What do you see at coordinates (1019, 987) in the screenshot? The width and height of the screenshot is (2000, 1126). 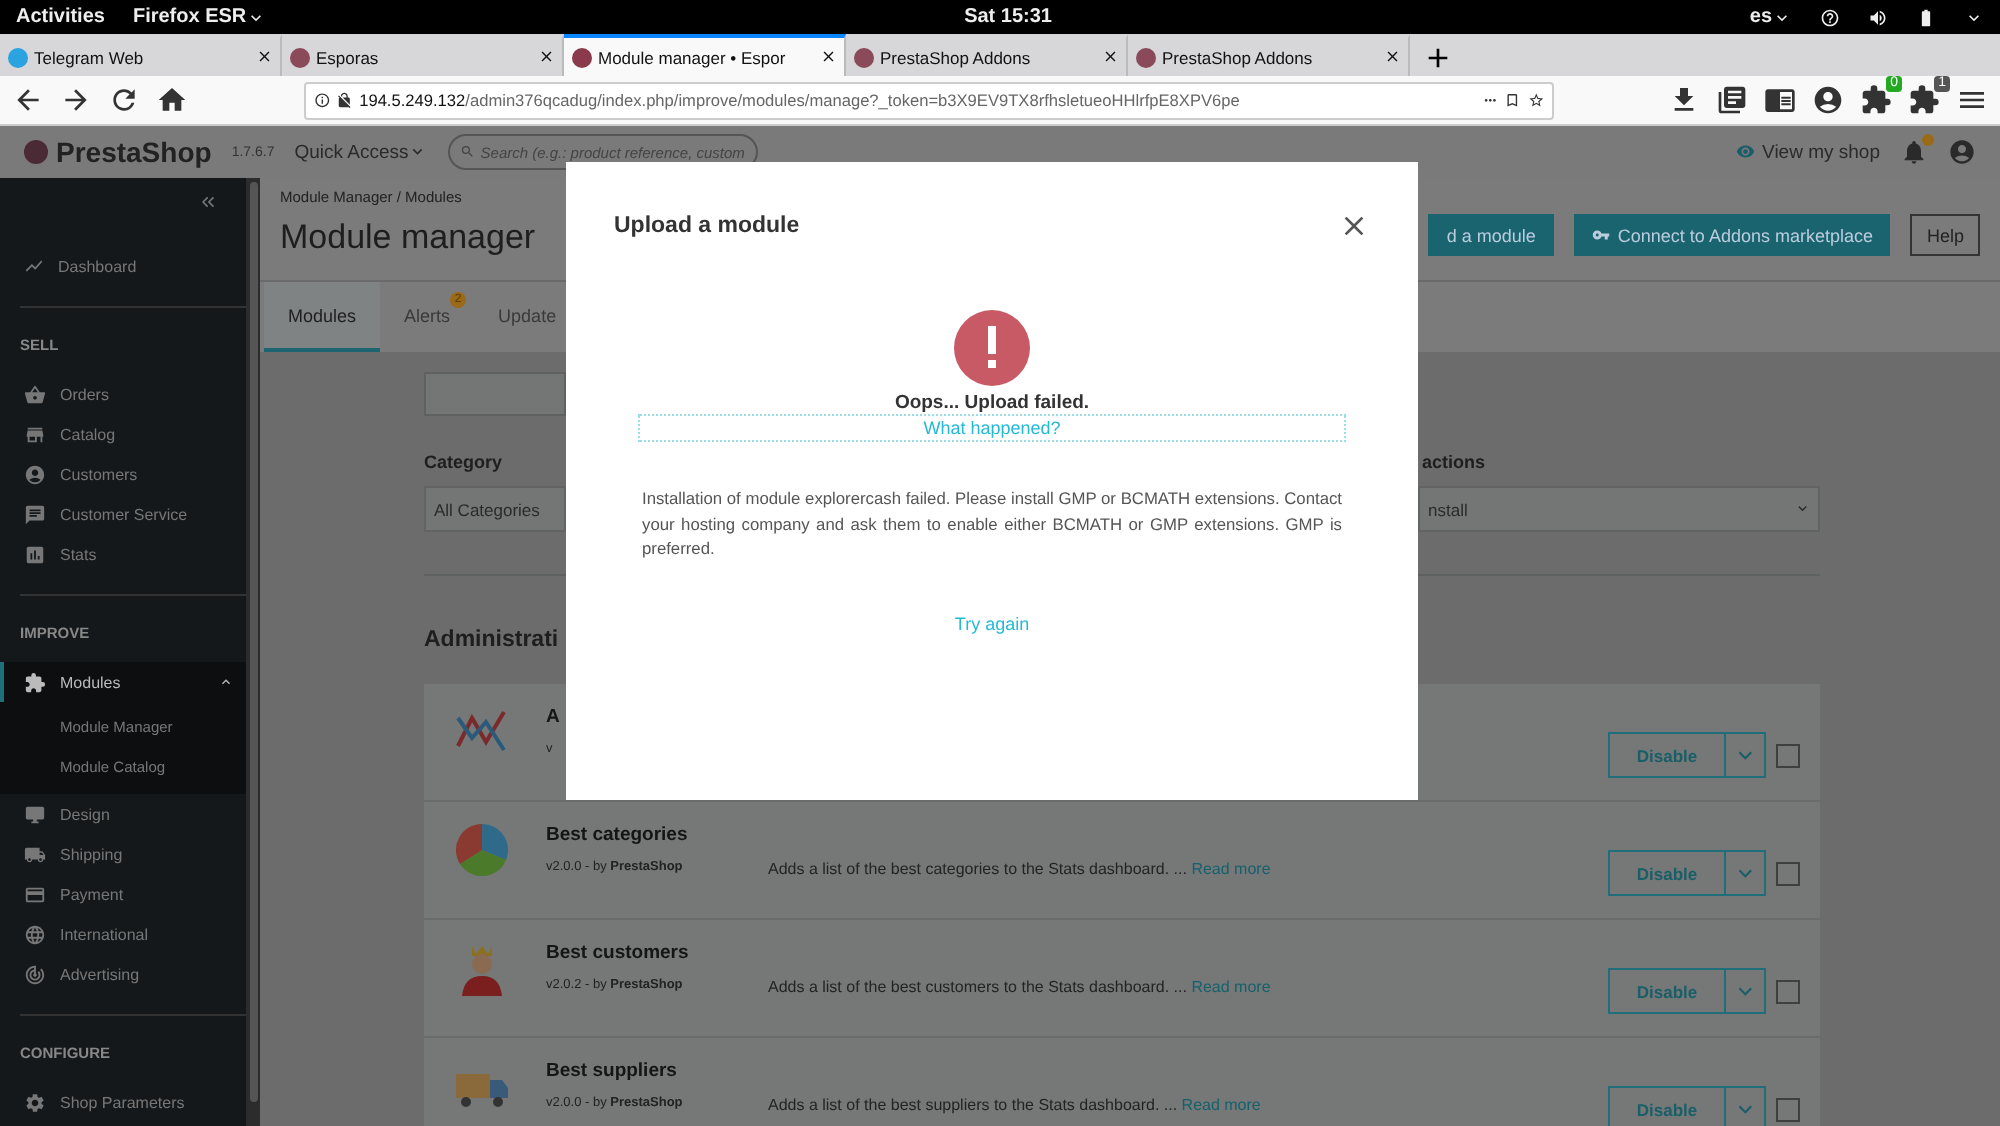 I see `module-description: Adds a list of the best customers to the Stats dashboard. ... Read more` at bounding box center [1019, 987].